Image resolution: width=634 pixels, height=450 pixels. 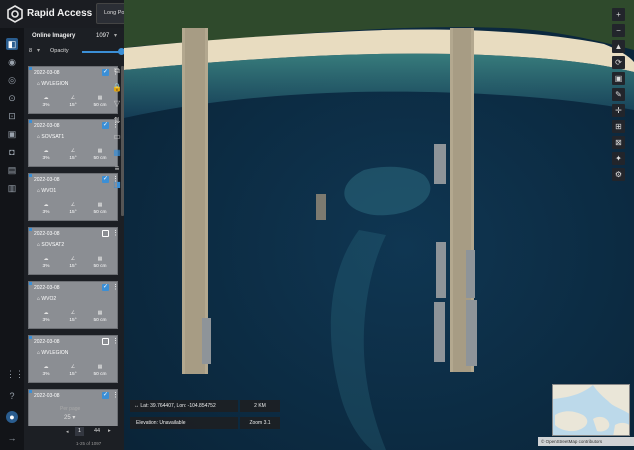 What do you see at coordinates (618, 62) in the screenshot?
I see `rotate-icon: ⟳` at bounding box center [618, 62].